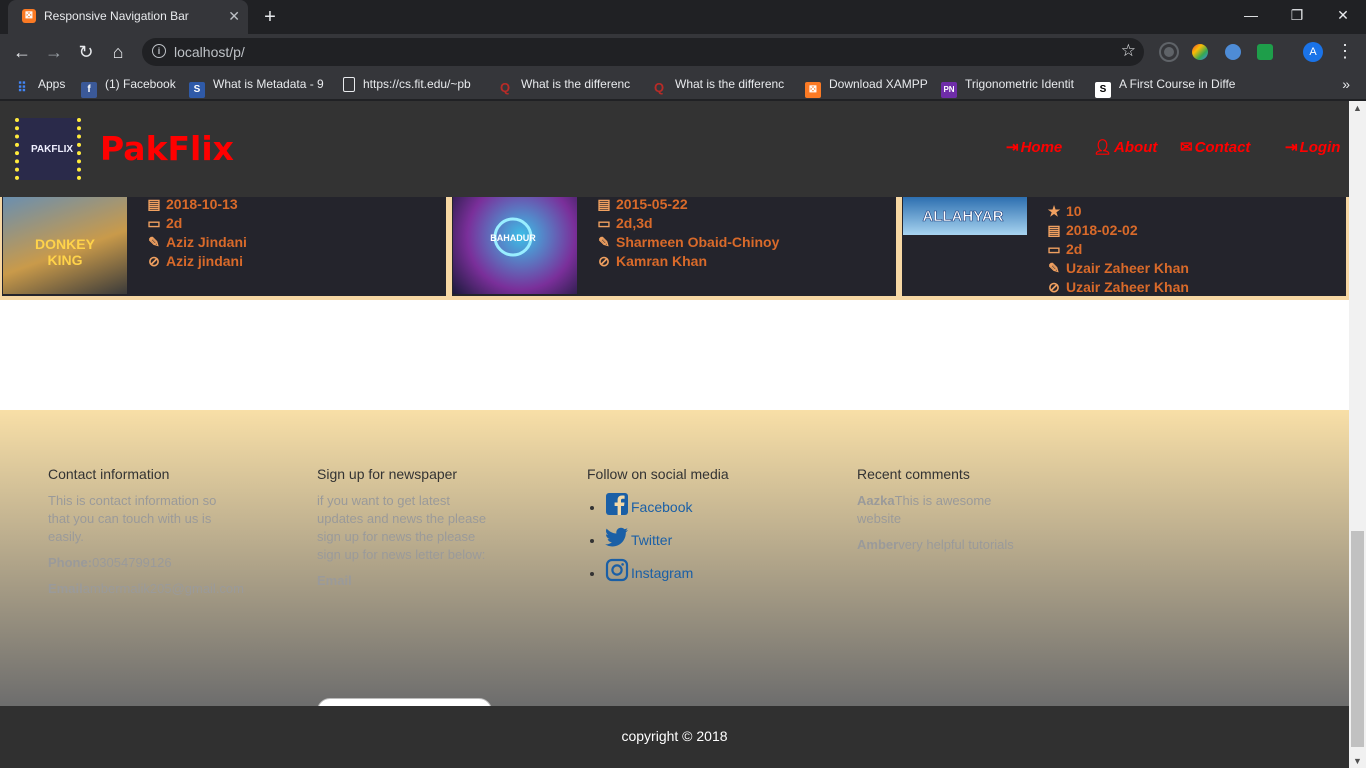  What do you see at coordinates (1125, 147) in the screenshot?
I see `nav-about: 👤︎ About` at bounding box center [1125, 147].